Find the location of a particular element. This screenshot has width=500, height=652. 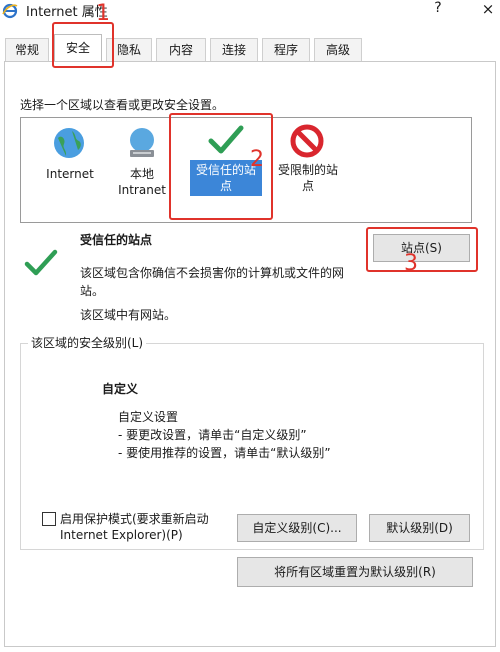

tab-connections: 连接 is located at coordinates (234, 49).